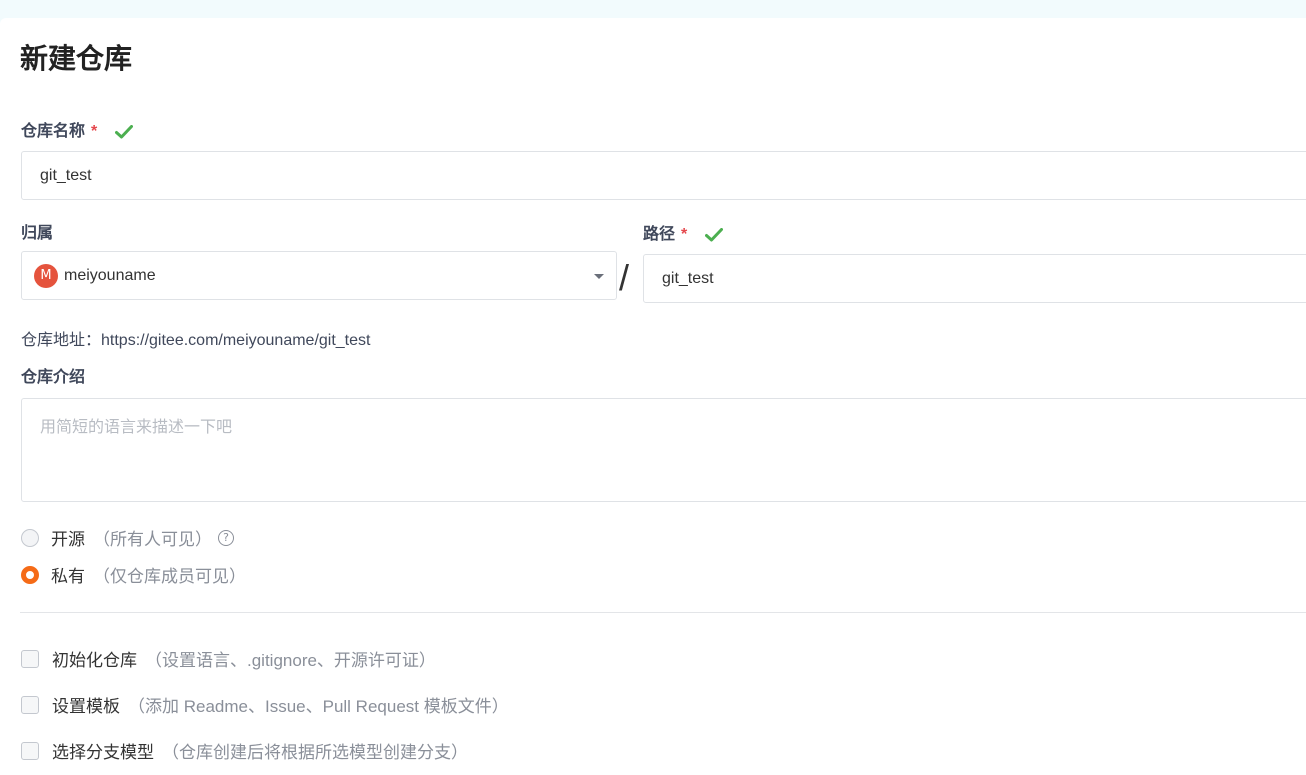 This screenshot has width=1306, height=775. What do you see at coordinates (68, 576) in the screenshot?
I see `private-label: 私有` at bounding box center [68, 576].